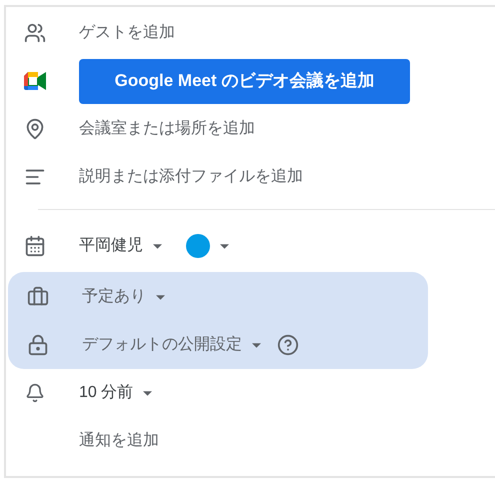  I want to click on event-color-dropdown, so click(207, 246).